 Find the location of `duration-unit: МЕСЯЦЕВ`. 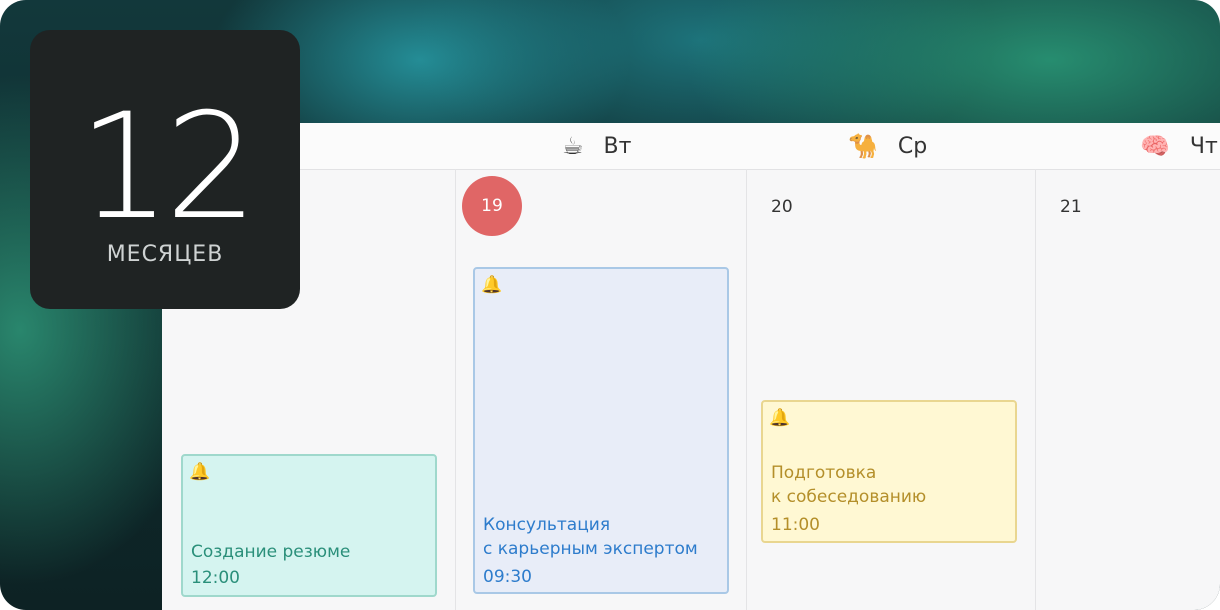

duration-unit: МЕСЯЦЕВ is located at coordinates (165, 254).